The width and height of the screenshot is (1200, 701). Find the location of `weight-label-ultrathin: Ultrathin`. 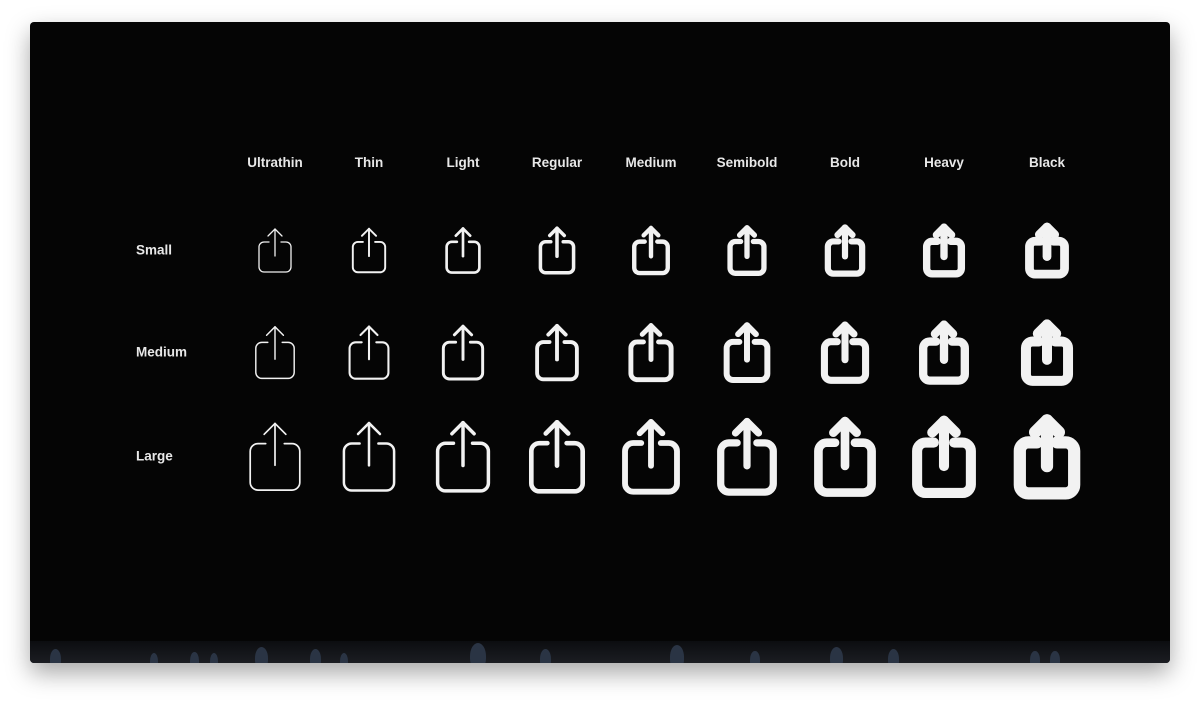

weight-label-ultrathin: Ultrathin is located at coordinates (275, 162).